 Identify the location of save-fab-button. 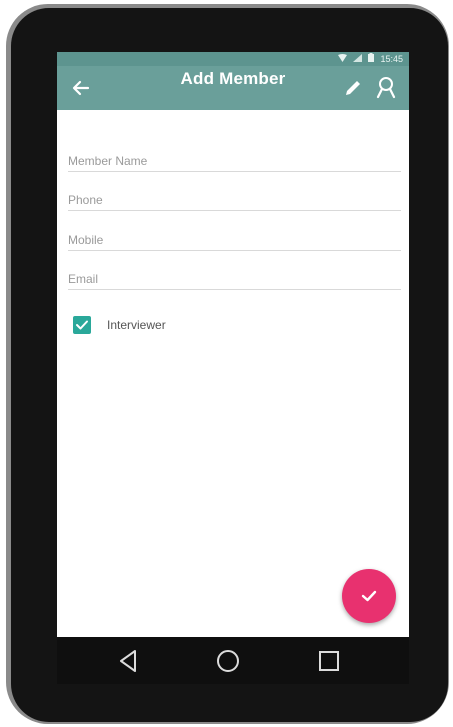
(369, 596).